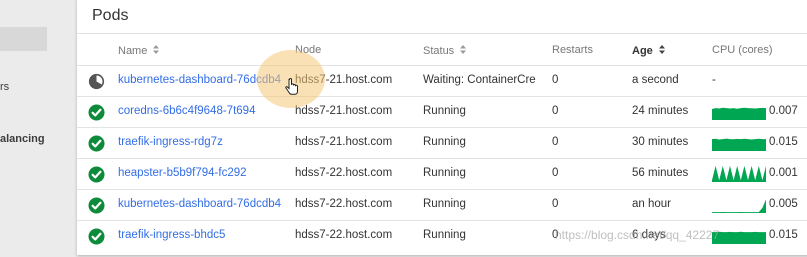  Describe the element at coordinates (201, 111) in the screenshot. I see `pod-name-link: coredns-6b6c4f9648-7t694` at that location.